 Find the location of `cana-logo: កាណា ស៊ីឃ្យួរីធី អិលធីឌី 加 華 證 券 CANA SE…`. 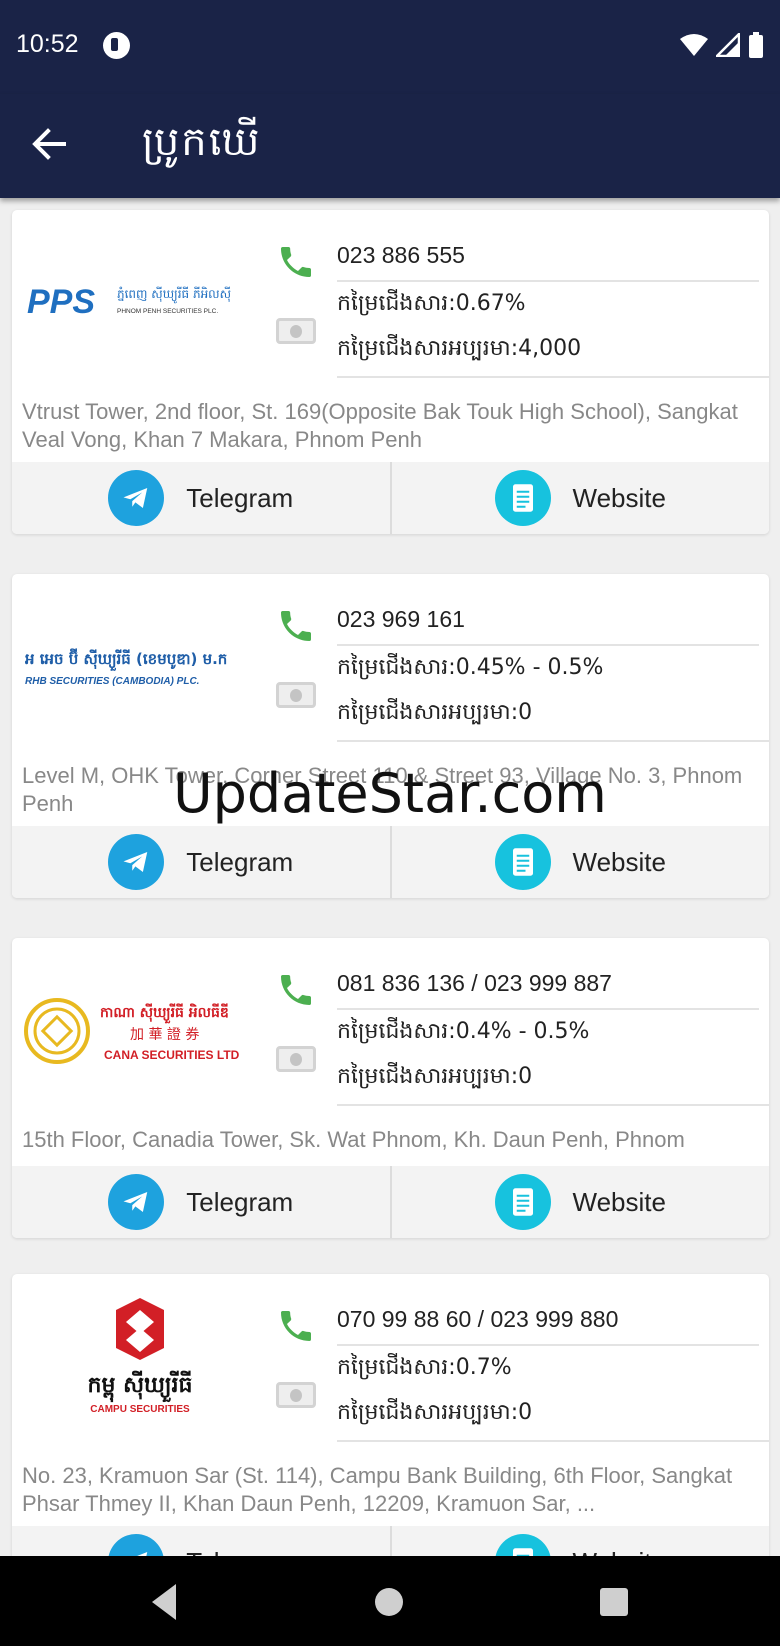

cana-logo: កាណា ស៊ីឃ្យួរីធី អិលធីឌី 加 華 證 券 CANA SE… is located at coordinates (132, 1031).